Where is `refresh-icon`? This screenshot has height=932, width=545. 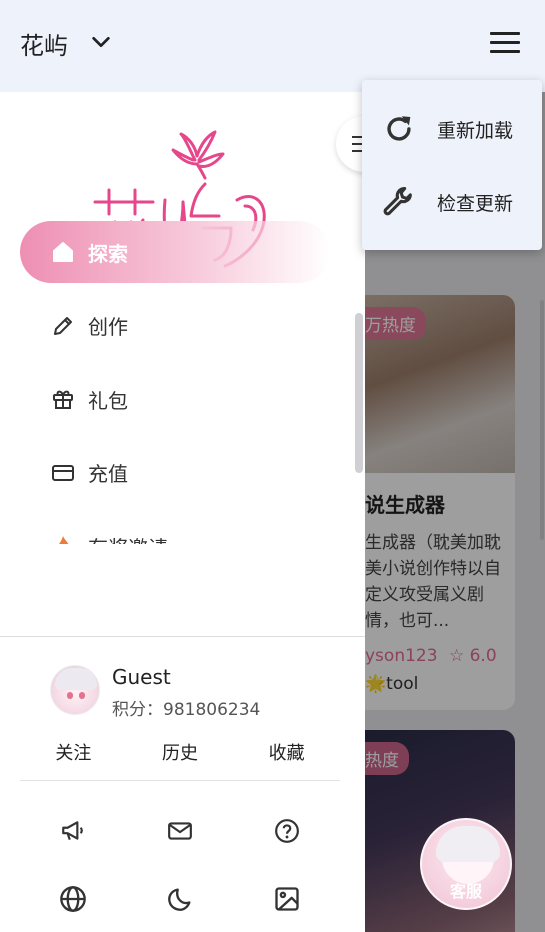
refresh-icon is located at coordinates (399, 128).